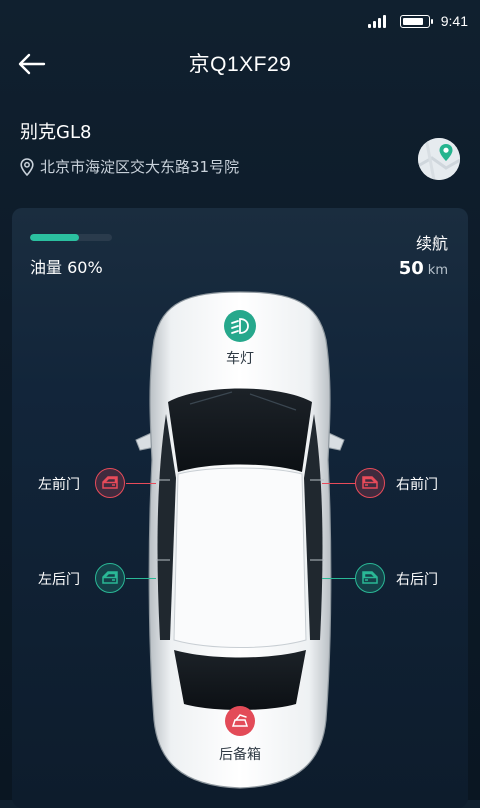 The width and height of the screenshot is (480, 808). I want to click on rear-left-door-button, so click(110, 578).